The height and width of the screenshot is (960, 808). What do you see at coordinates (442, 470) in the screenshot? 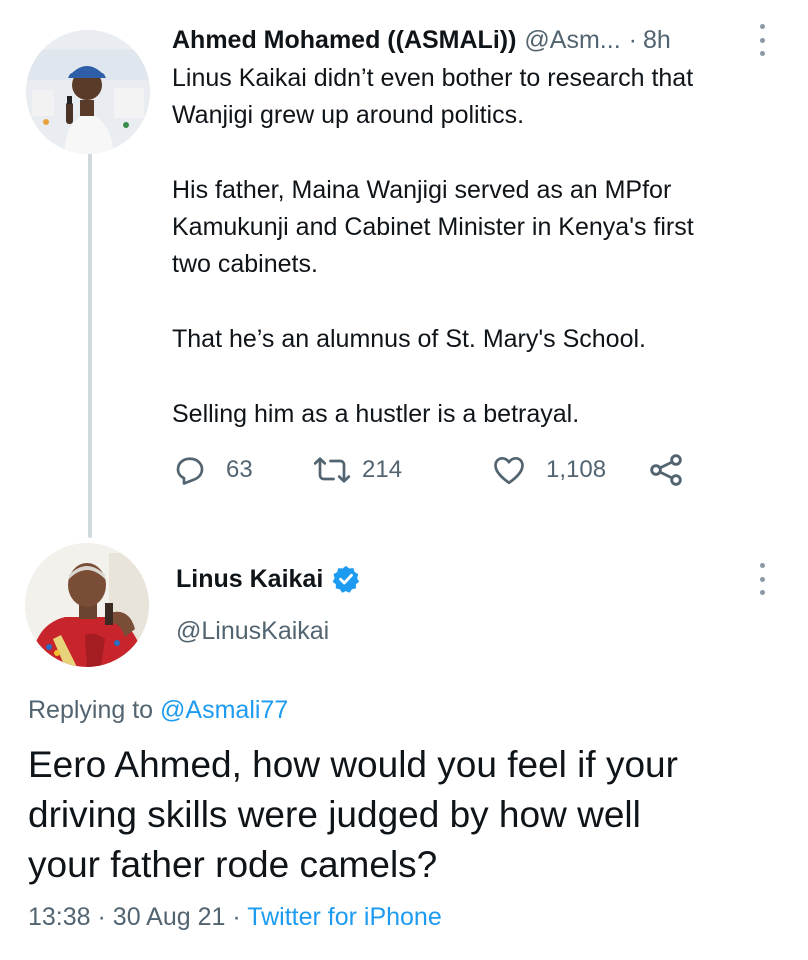
I see `tweet1-actions: 63 214 1,108` at bounding box center [442, 470].